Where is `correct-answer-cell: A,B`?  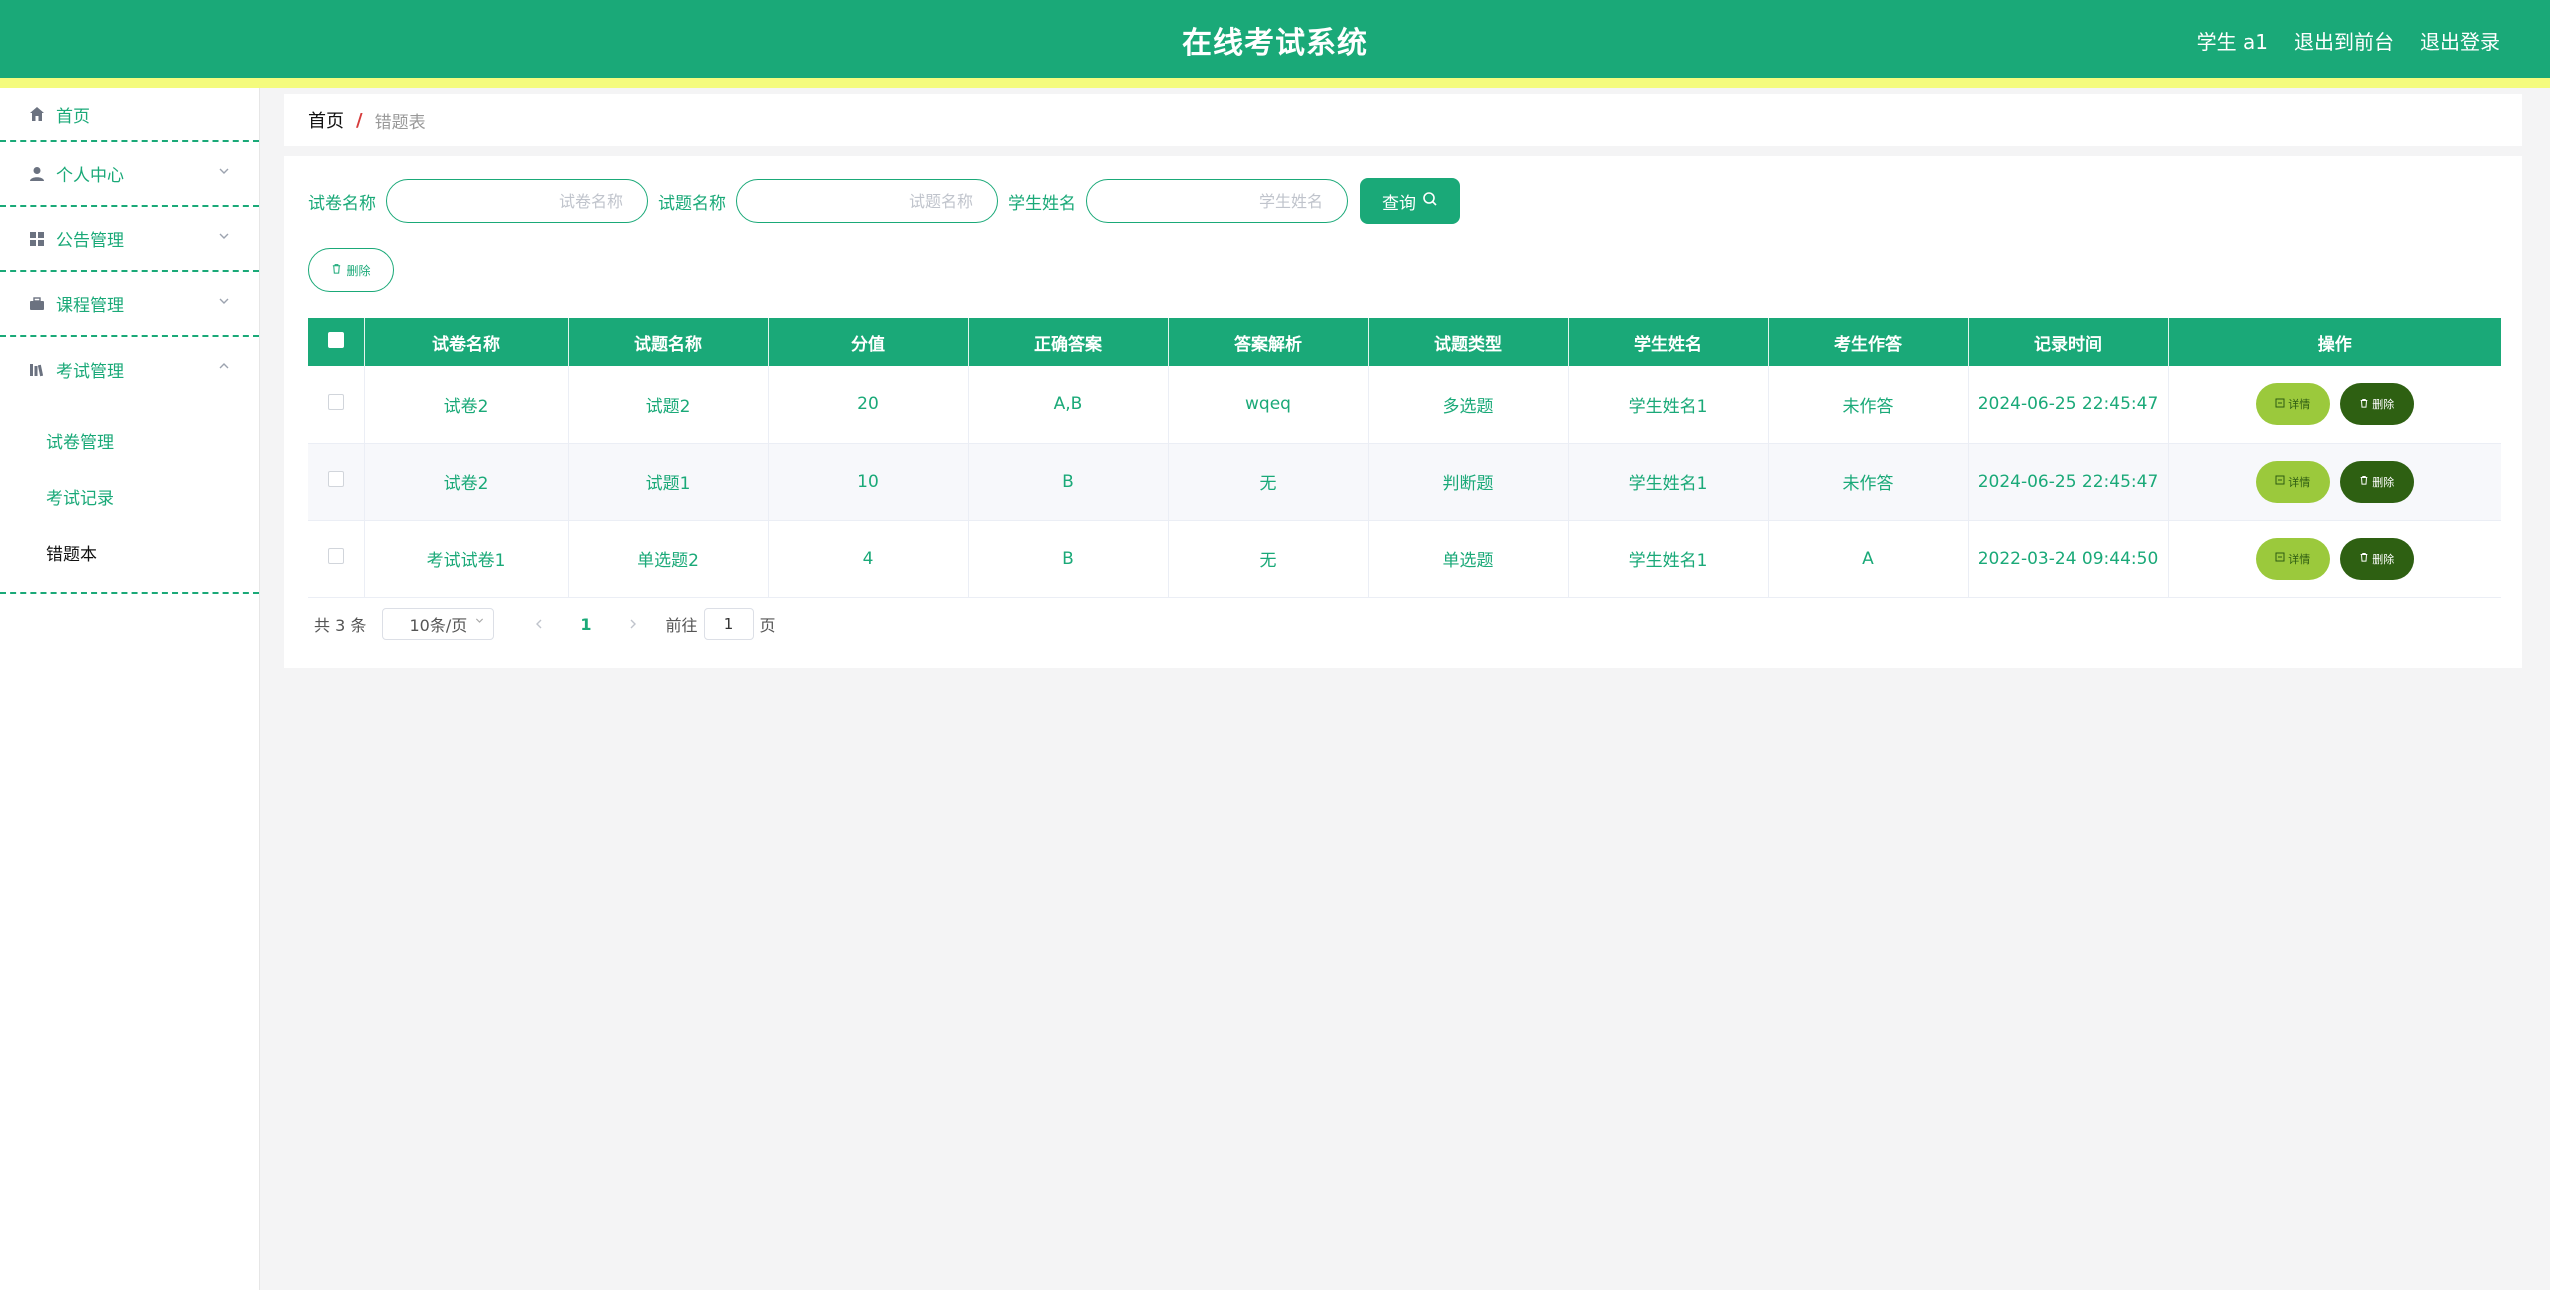 correct-answer-cell: A,B is located at coordinates (1068, 405).